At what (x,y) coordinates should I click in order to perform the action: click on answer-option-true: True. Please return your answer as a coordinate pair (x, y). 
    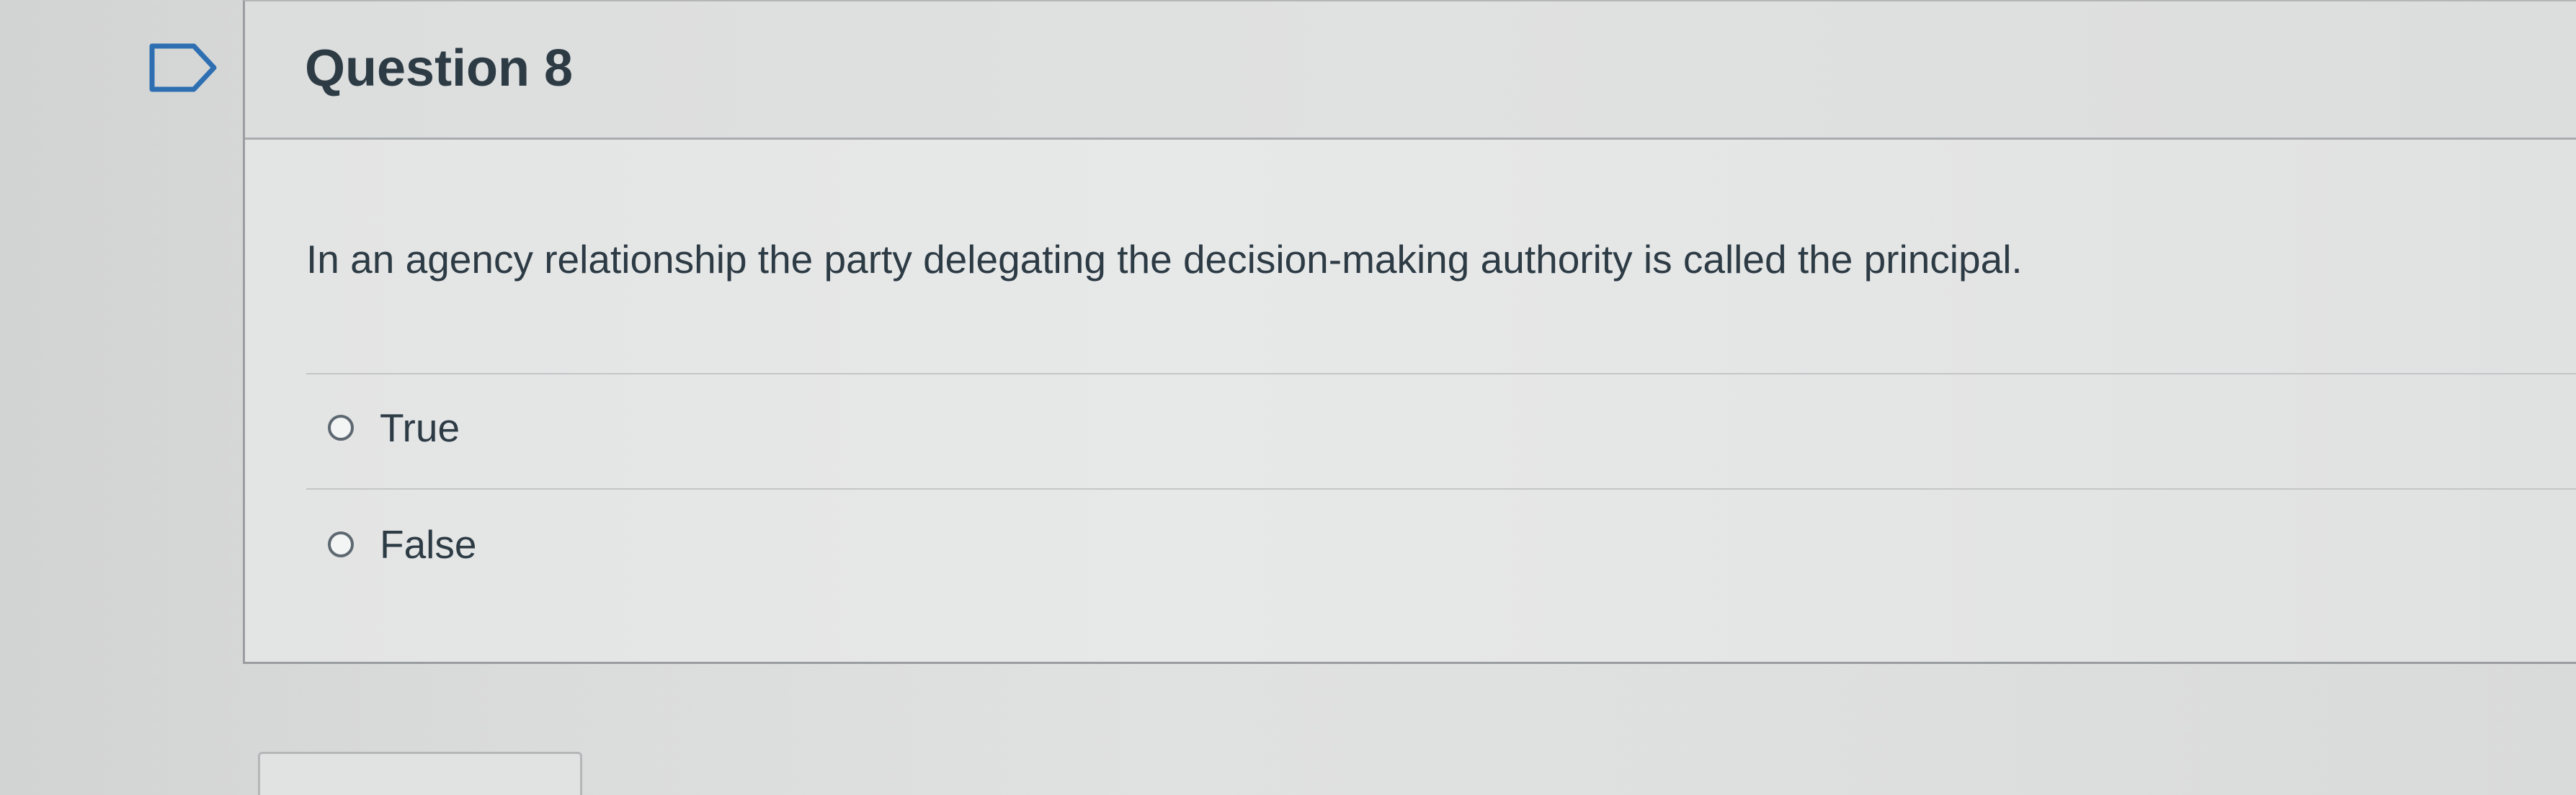
    Looking at the image, I should click on (394, 428).